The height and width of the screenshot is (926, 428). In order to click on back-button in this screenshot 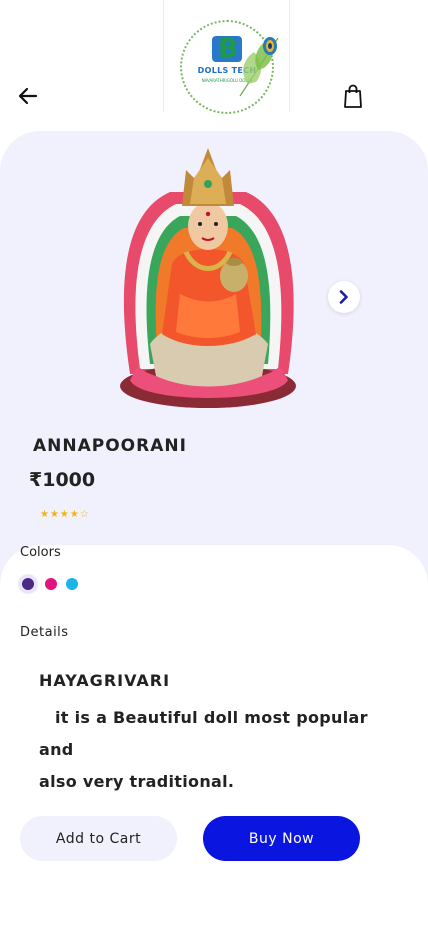, I will do `click(28, 96)`.